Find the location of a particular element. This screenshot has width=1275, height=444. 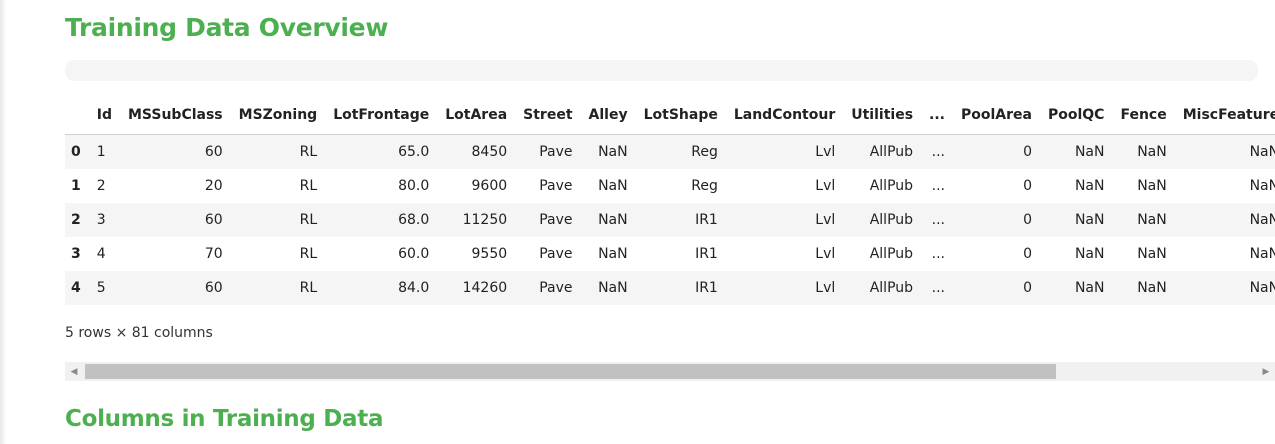

table-cell: 60.0 is located at coordinates (414, 254).